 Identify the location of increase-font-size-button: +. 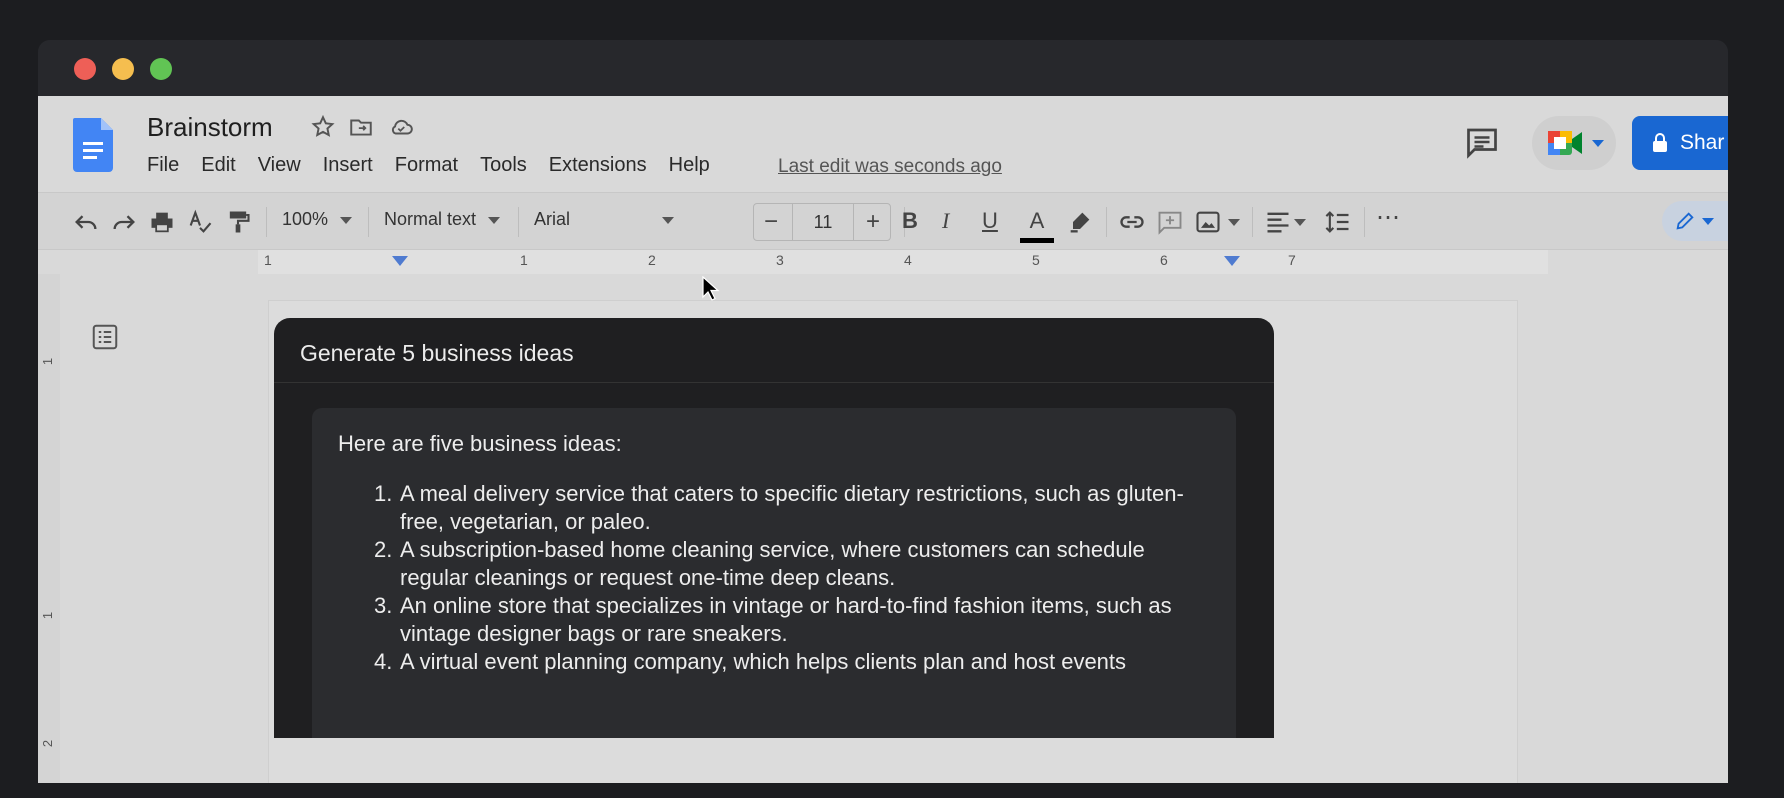
(873, 222).